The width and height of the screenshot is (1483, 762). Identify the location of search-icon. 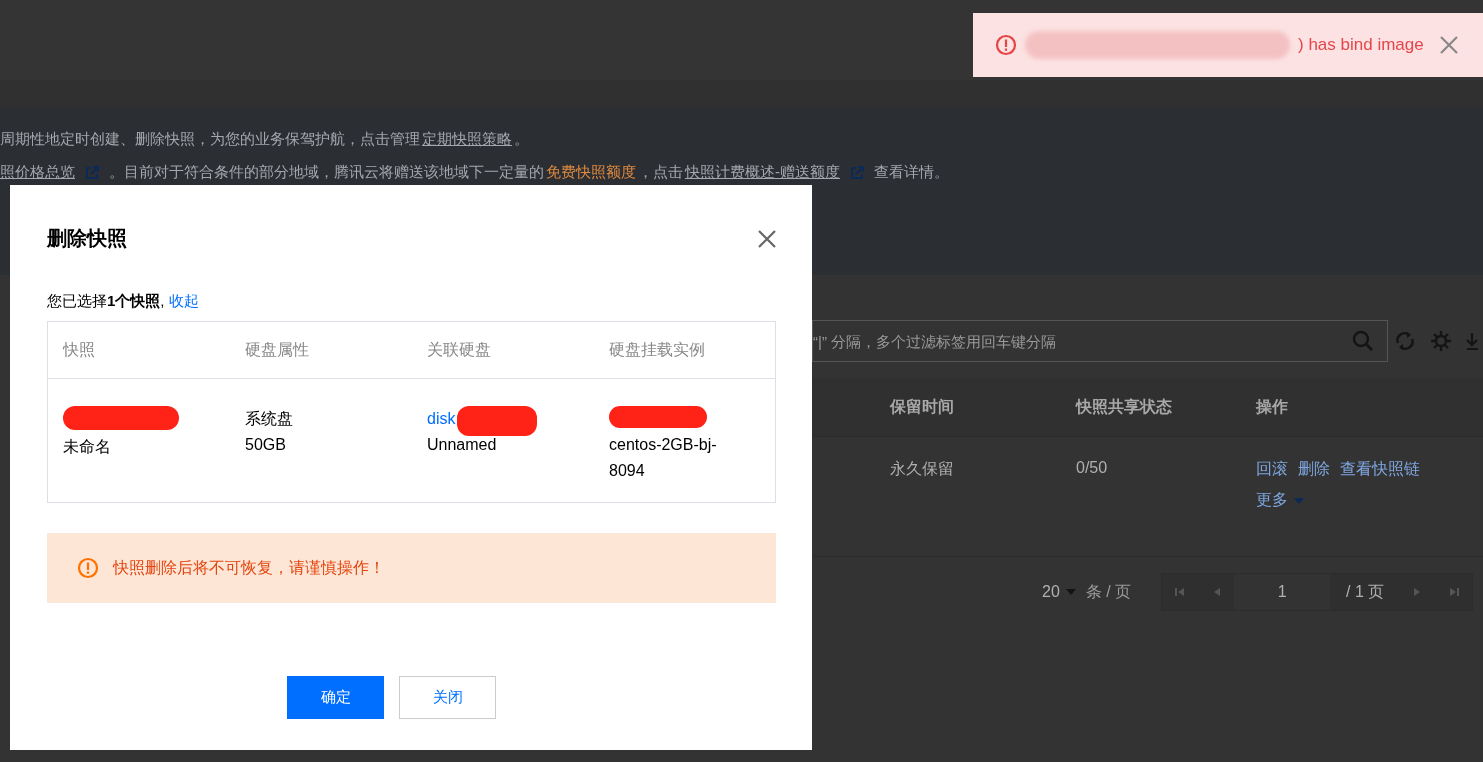
(1363, 341).